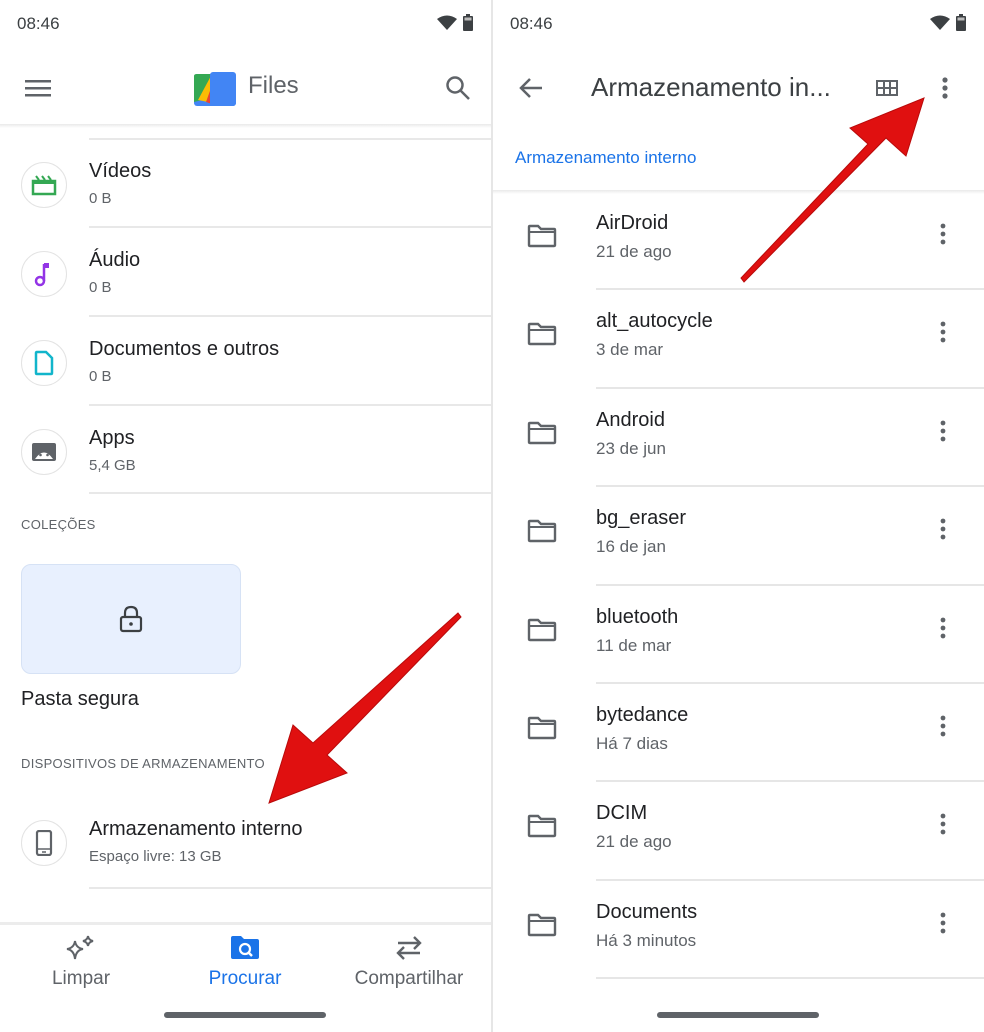  Describe the element at coordinates (112, 438) in the screenshot. I see `category-title: Apps` at that location.